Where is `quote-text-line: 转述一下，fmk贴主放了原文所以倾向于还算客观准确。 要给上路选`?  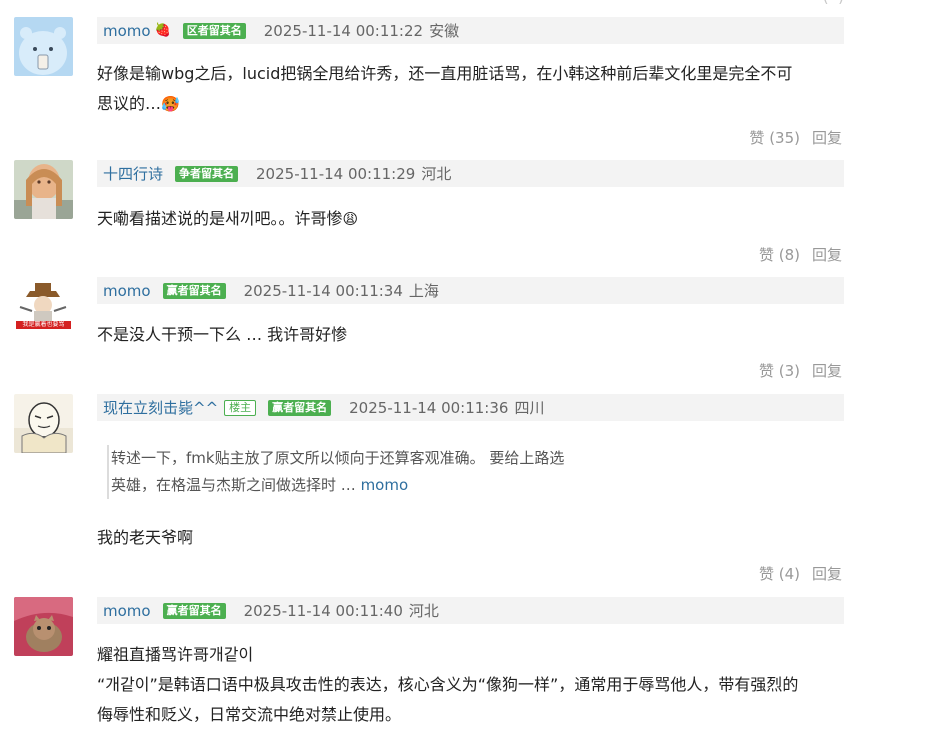
quote-text-line: 转述一下，fmk贴主放了原文所以倾向于还算客观准确。 要给上路选 is located at coordinates (338, 458).